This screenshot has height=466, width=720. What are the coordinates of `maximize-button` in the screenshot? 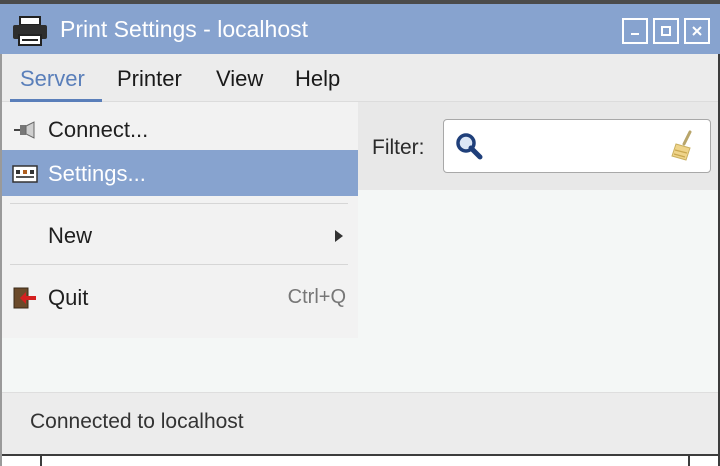 It's located at (666, 31).